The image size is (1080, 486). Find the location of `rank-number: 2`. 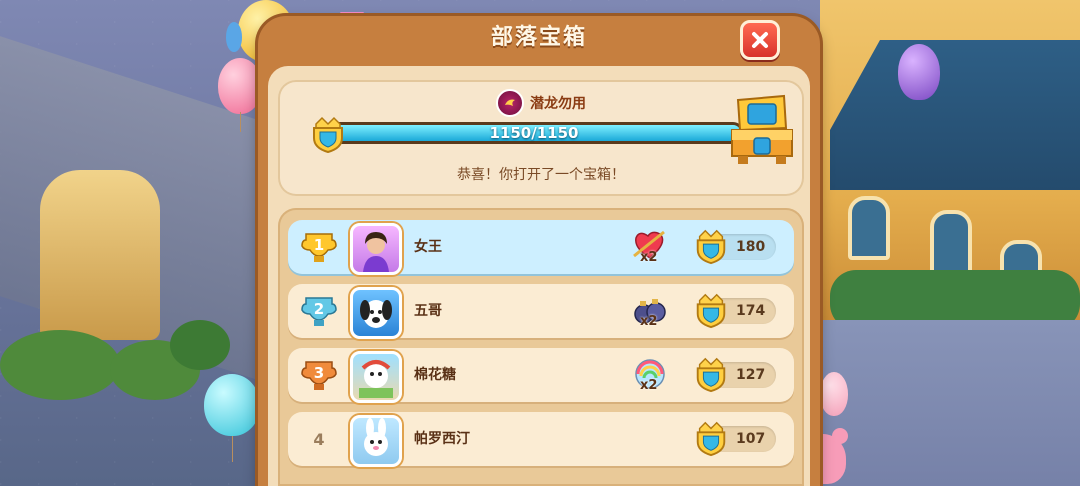

rank-number: 2 is located at coordinates (319, 309).